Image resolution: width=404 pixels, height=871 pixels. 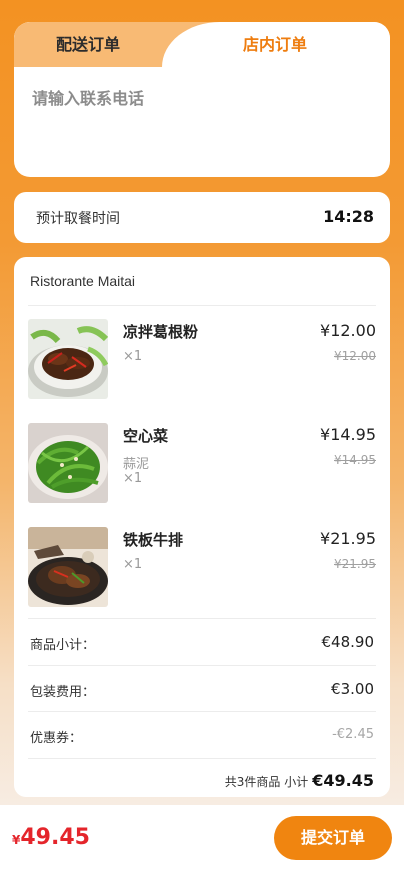 What do you see at coordinates (202, 838) in the screenshot?
I see `checkout-bar: ¥49.45 提交订单` at bounding box center [202, 838].